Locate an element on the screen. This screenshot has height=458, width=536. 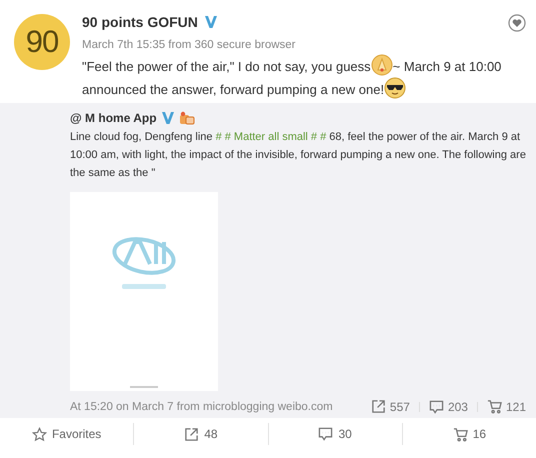
repost-meta: At 15:20 on March 7 from microblogging weibo.com is located at coordinates (201, 406).